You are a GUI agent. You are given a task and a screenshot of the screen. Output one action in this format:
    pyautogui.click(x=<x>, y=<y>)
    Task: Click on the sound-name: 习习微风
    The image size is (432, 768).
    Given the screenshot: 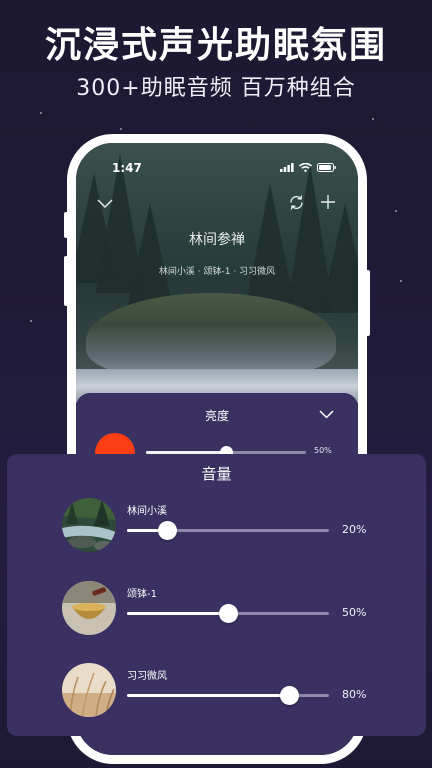 What is the action you would take?
    pyautogui.click(x=147, y=676)
    